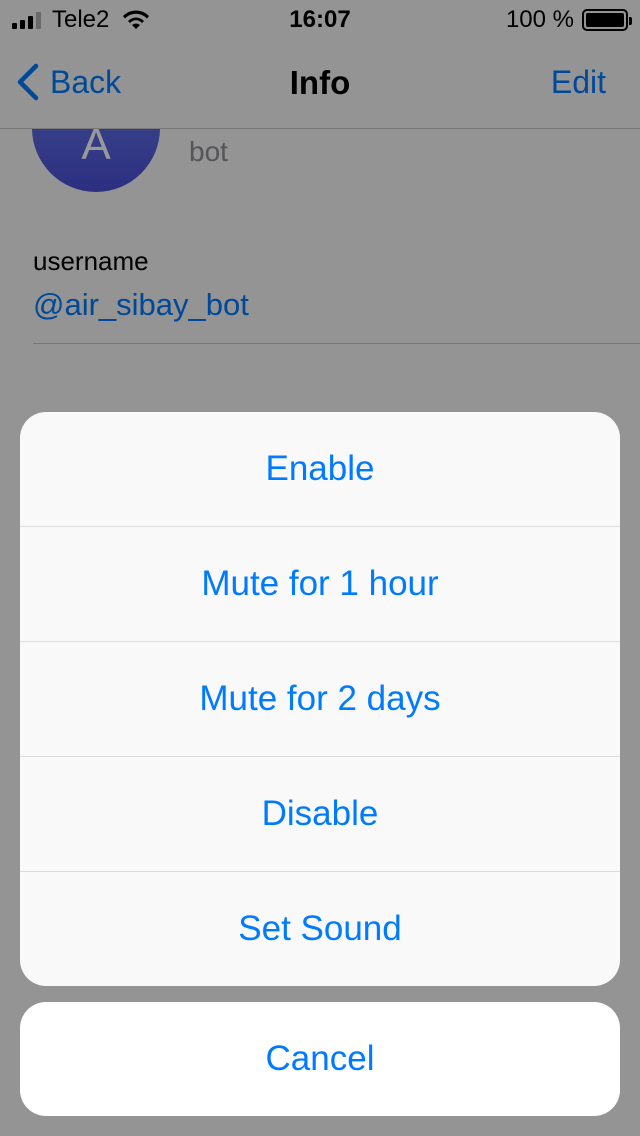 The image size is (640, 1136). What do you see at coordinates (320, 929) in the screenshot?
I see `set-sound-button: Set Sound` at bounding box center [320, 929].